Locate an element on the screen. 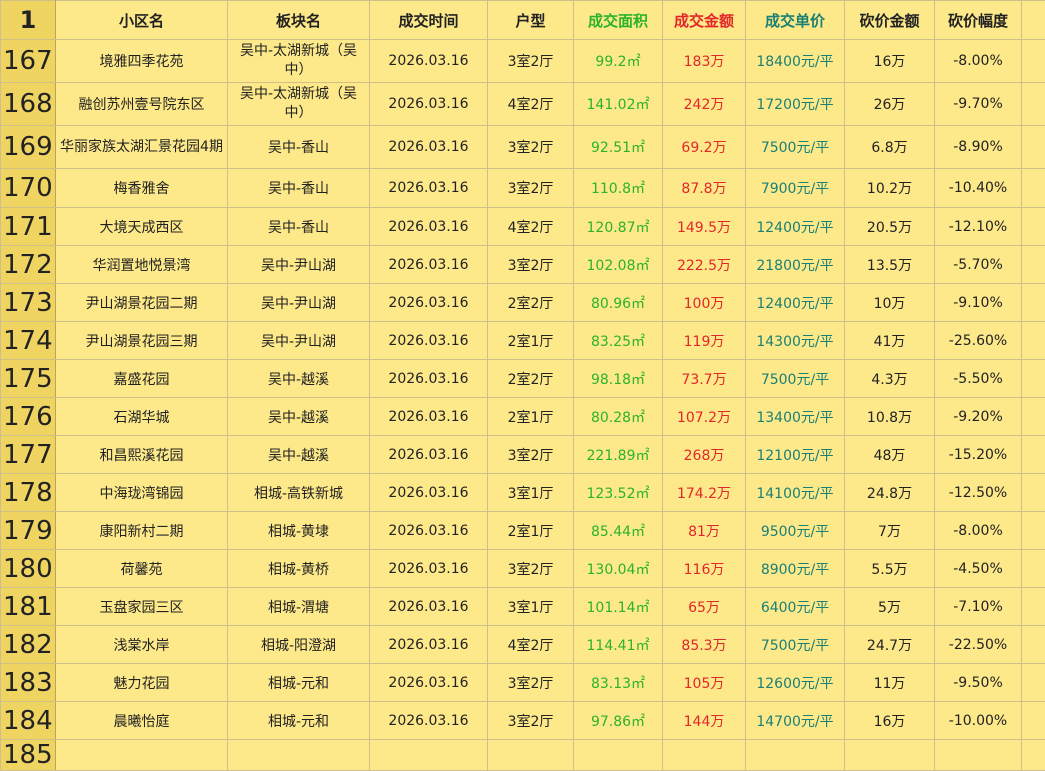 Image resolution: width=1045 pixels, height=771 pixels. cell-type: 2室2厅 is located at coordinates (531, 303).